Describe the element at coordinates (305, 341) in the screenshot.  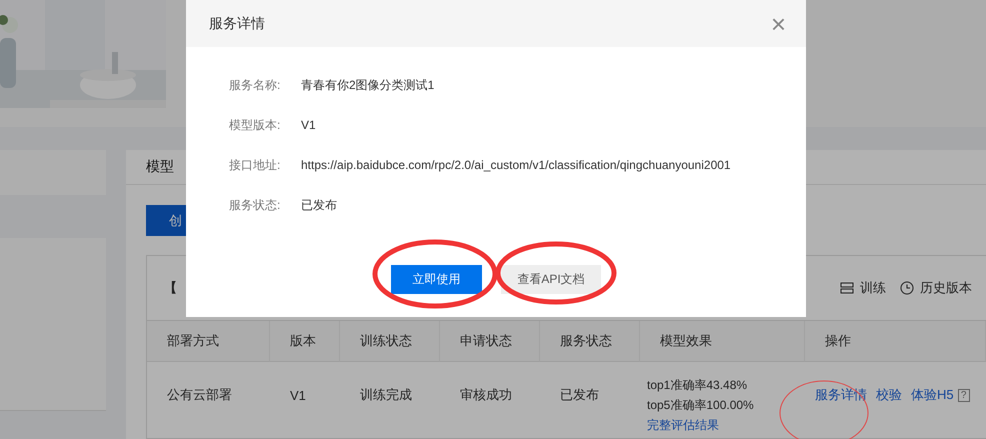
I see `column-header: 版本` at that location.